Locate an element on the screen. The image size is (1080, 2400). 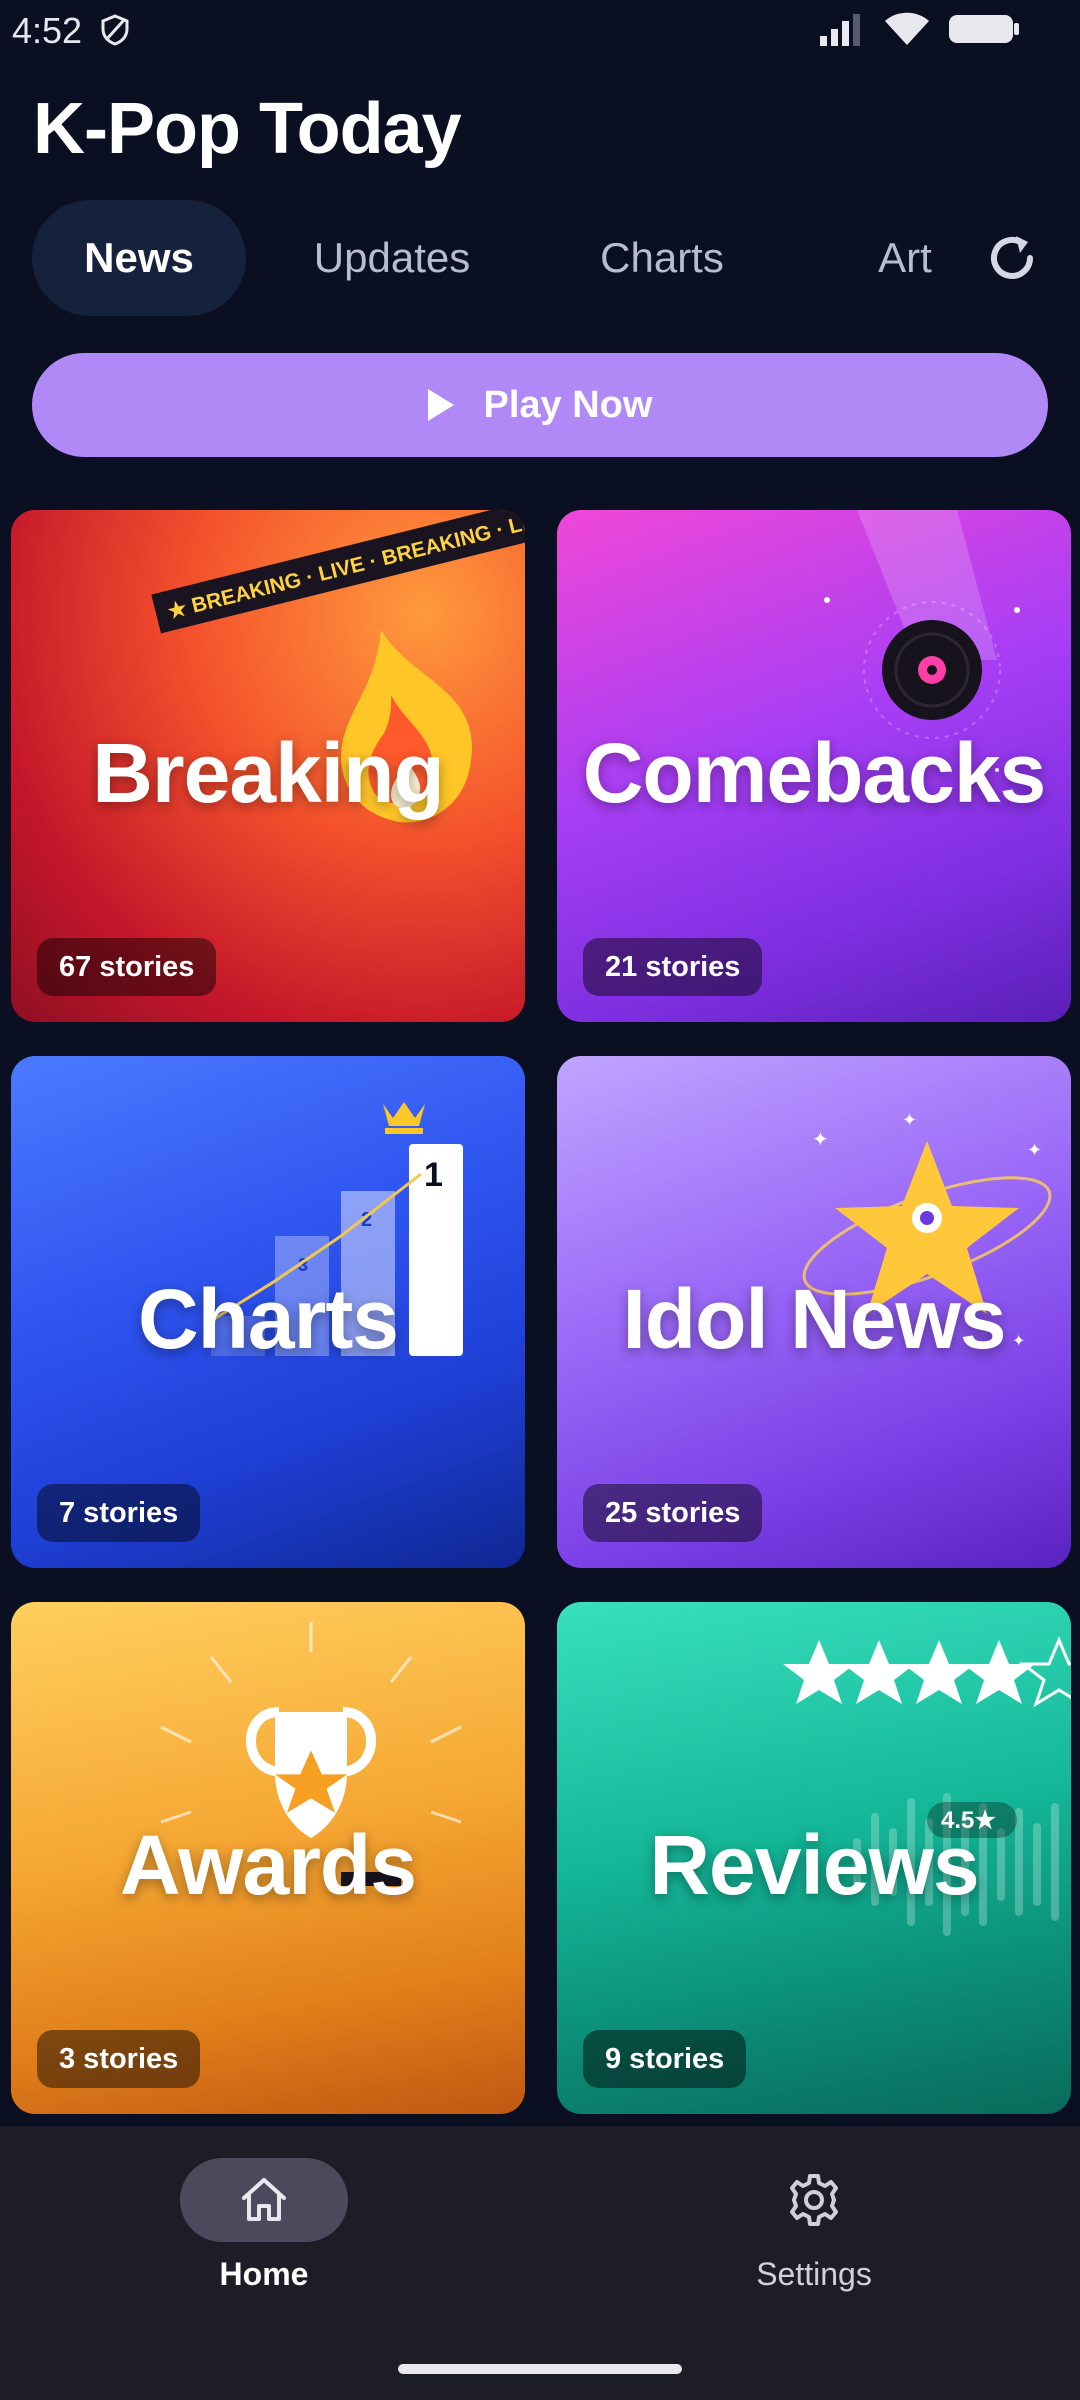
nav-home-pill is located at coordinates (264, 2200).